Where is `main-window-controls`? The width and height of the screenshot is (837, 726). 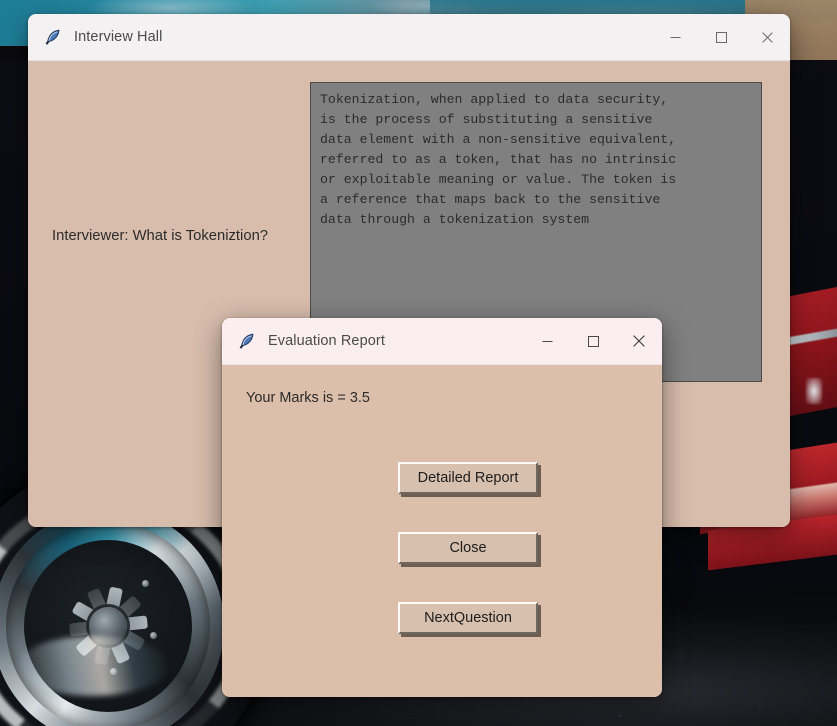
main-window-controls is located at coordinates (721, 37).